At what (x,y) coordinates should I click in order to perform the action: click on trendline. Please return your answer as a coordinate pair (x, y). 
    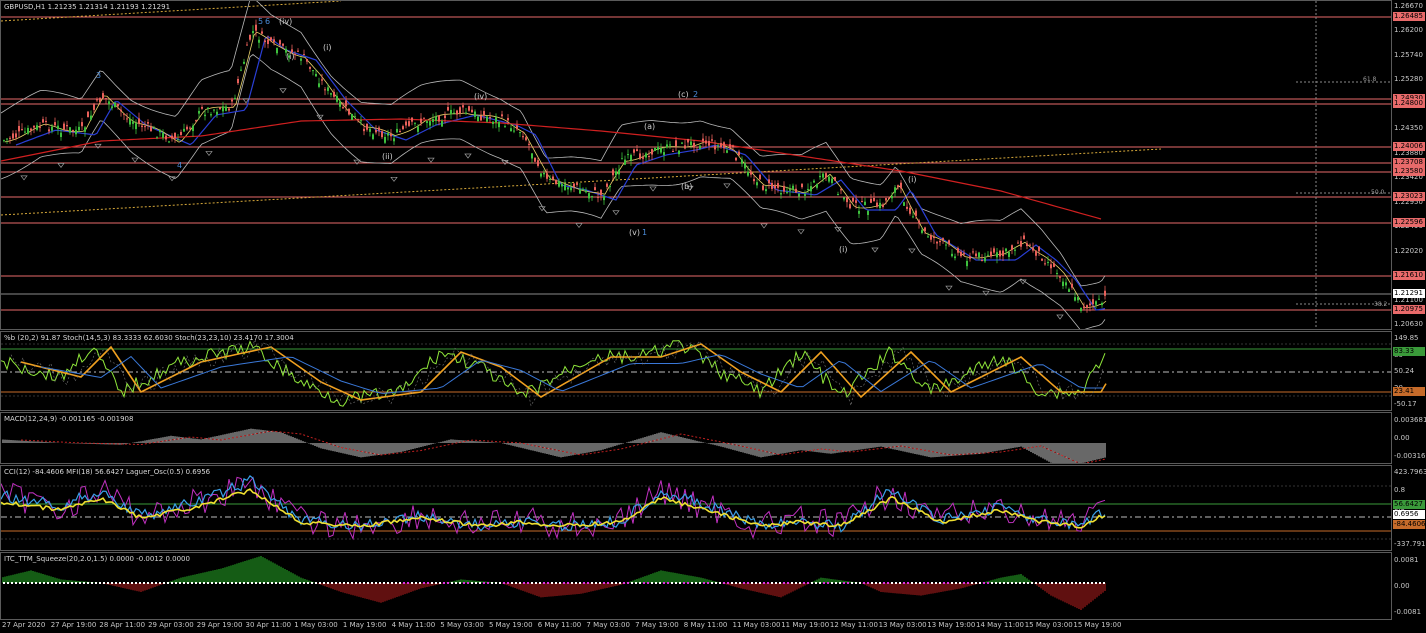
    Looking at the image, I should click on (581, 182).